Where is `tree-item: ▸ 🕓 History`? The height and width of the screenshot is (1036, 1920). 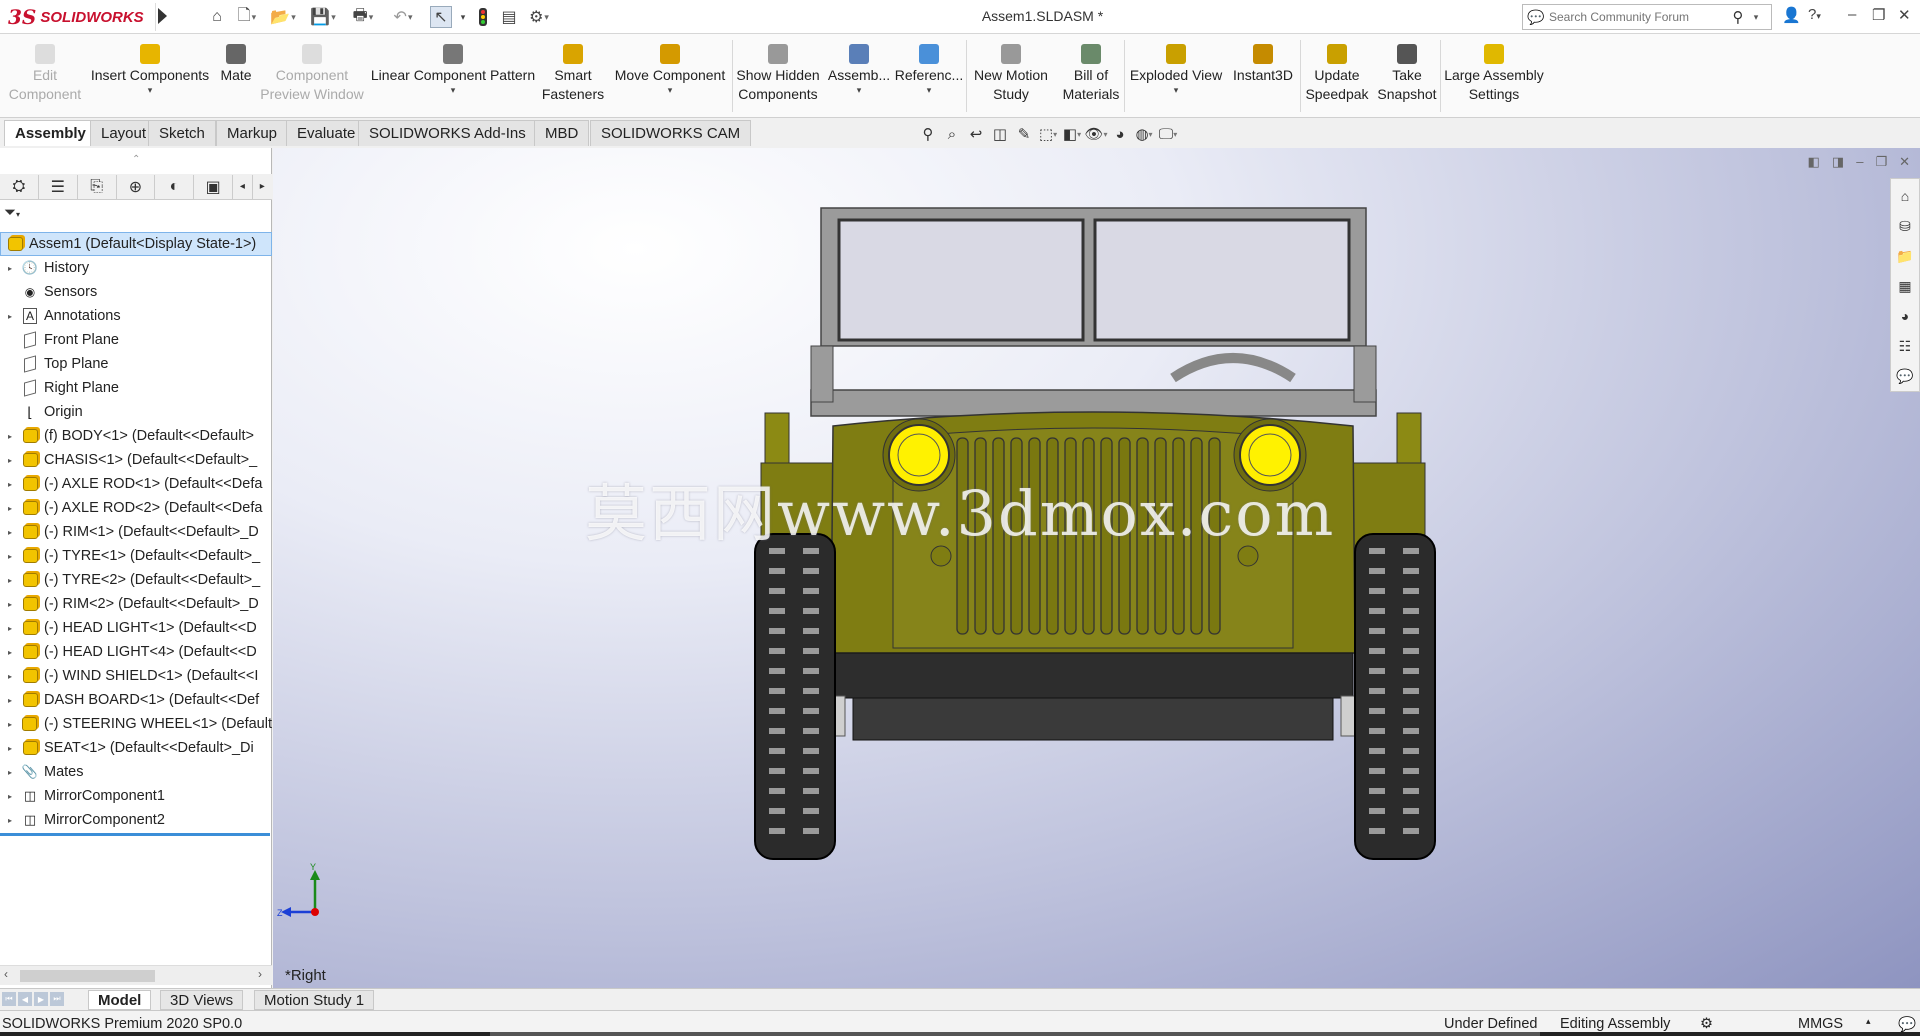
tree-item: ▸ 🕓 History is located at coordinates (136, 268).